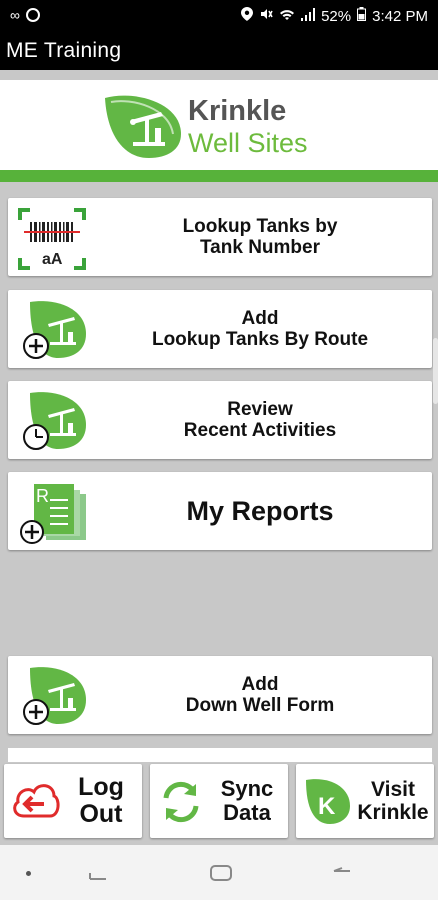 The height and width of the screenshot is (900, 438). Describe the element at coordinates (247, 16) in the screenshot. I see `location-icon` at that location.